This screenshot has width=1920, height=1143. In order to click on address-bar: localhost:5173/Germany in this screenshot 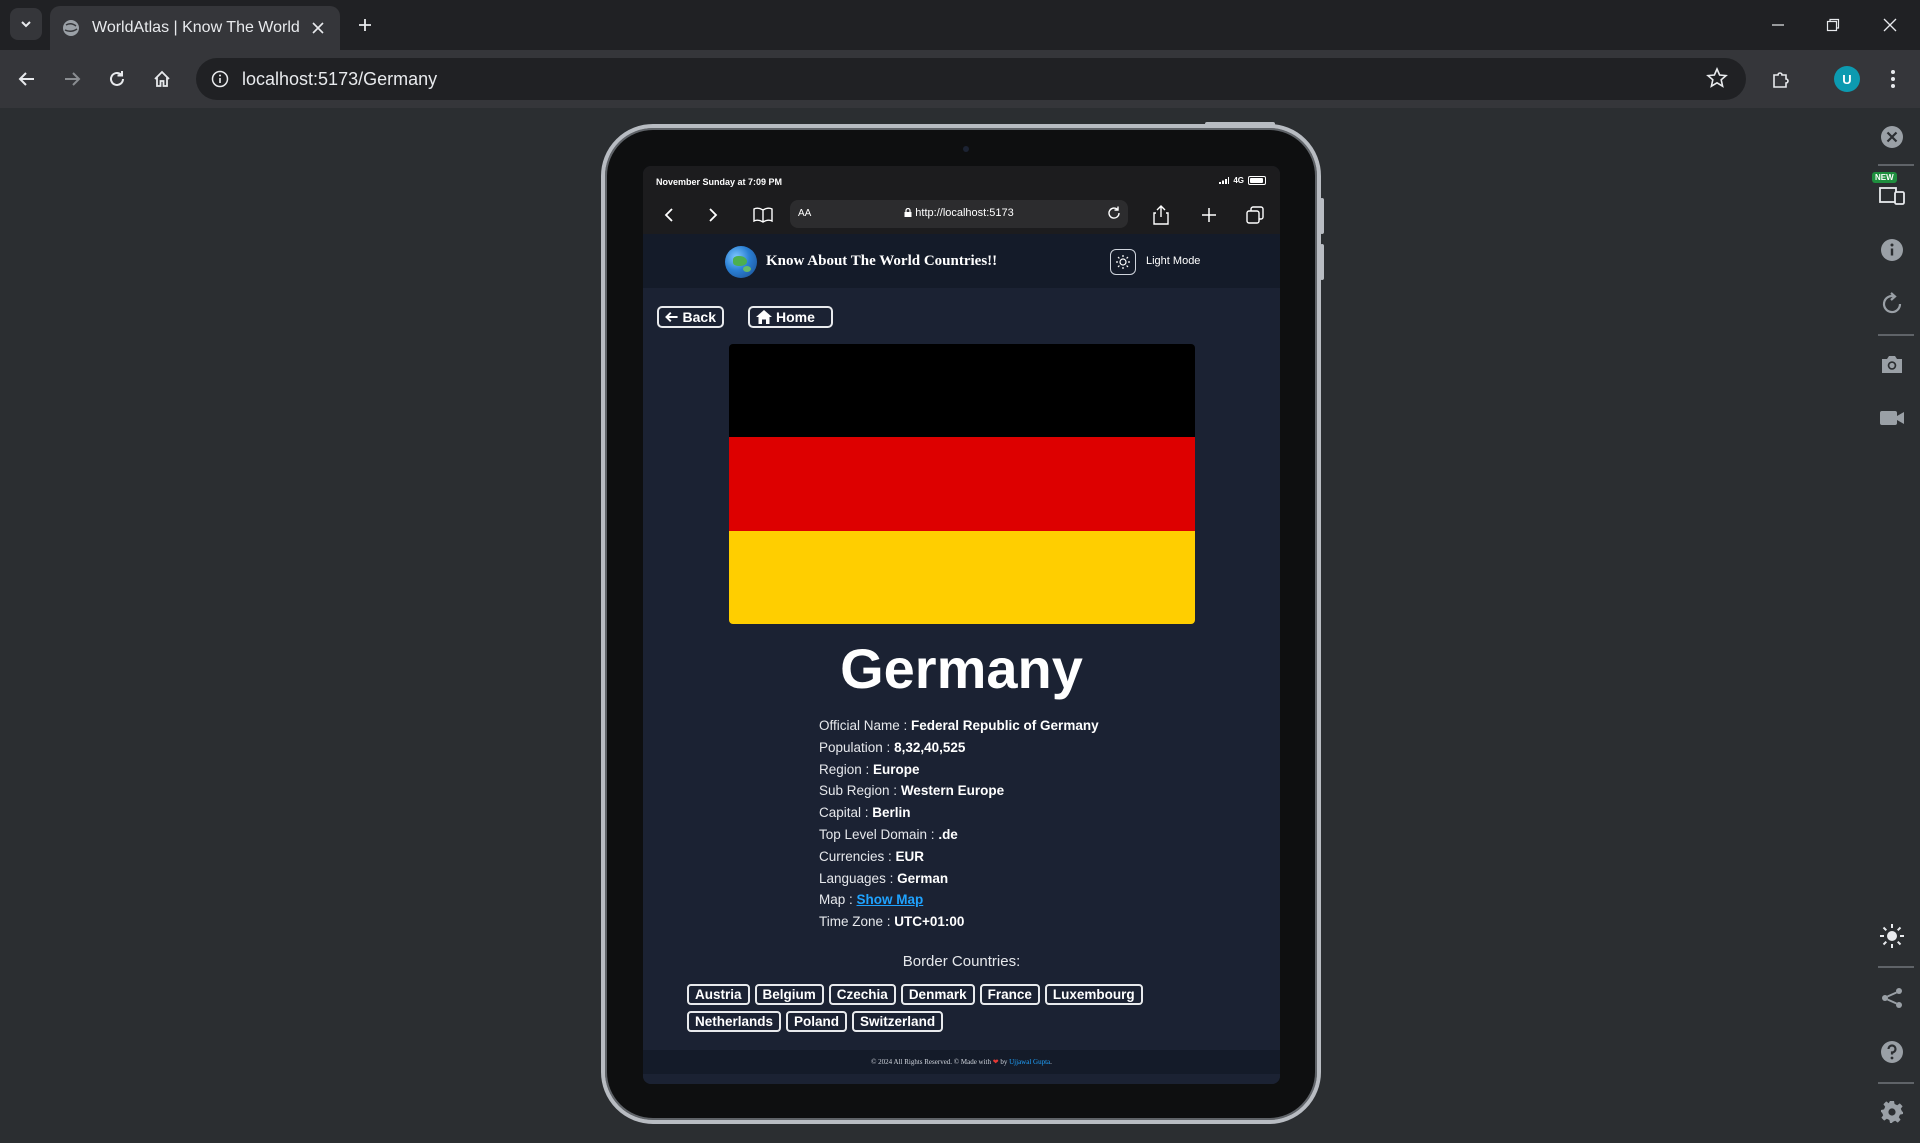, I will do `click(971, 79)`.